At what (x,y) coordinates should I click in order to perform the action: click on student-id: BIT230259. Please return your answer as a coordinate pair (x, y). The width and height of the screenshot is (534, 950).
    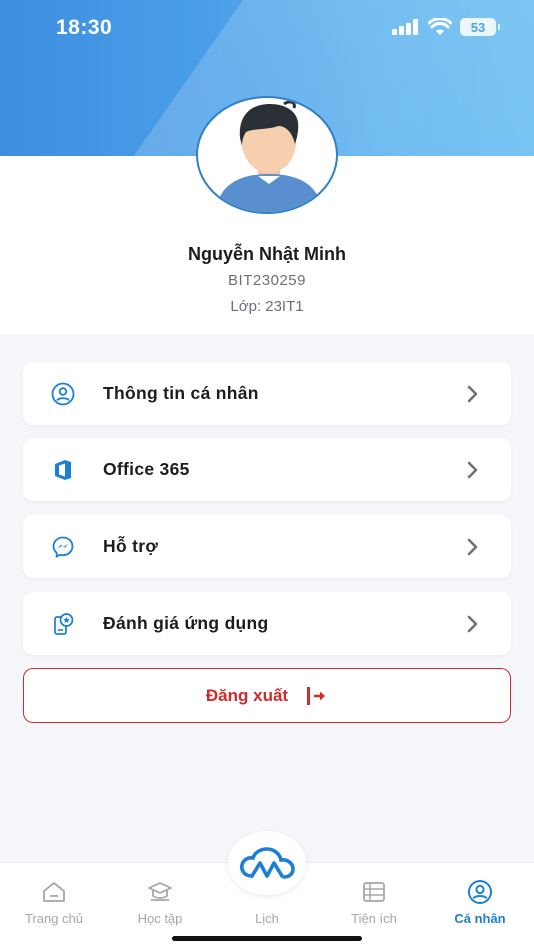
    Looking at the image, I should click on (267, 280).